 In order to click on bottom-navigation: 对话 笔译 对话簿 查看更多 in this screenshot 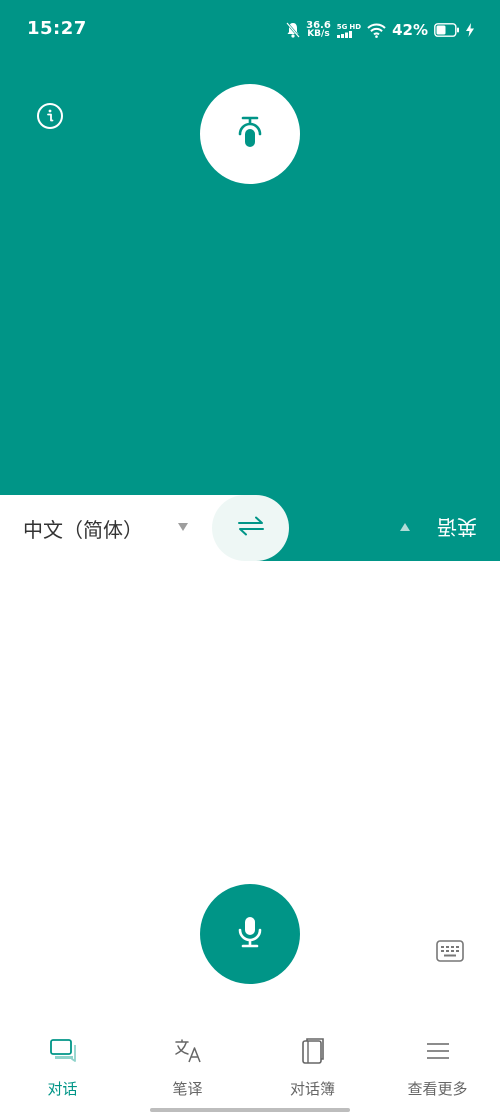, I will do `click(250, 1066)`.